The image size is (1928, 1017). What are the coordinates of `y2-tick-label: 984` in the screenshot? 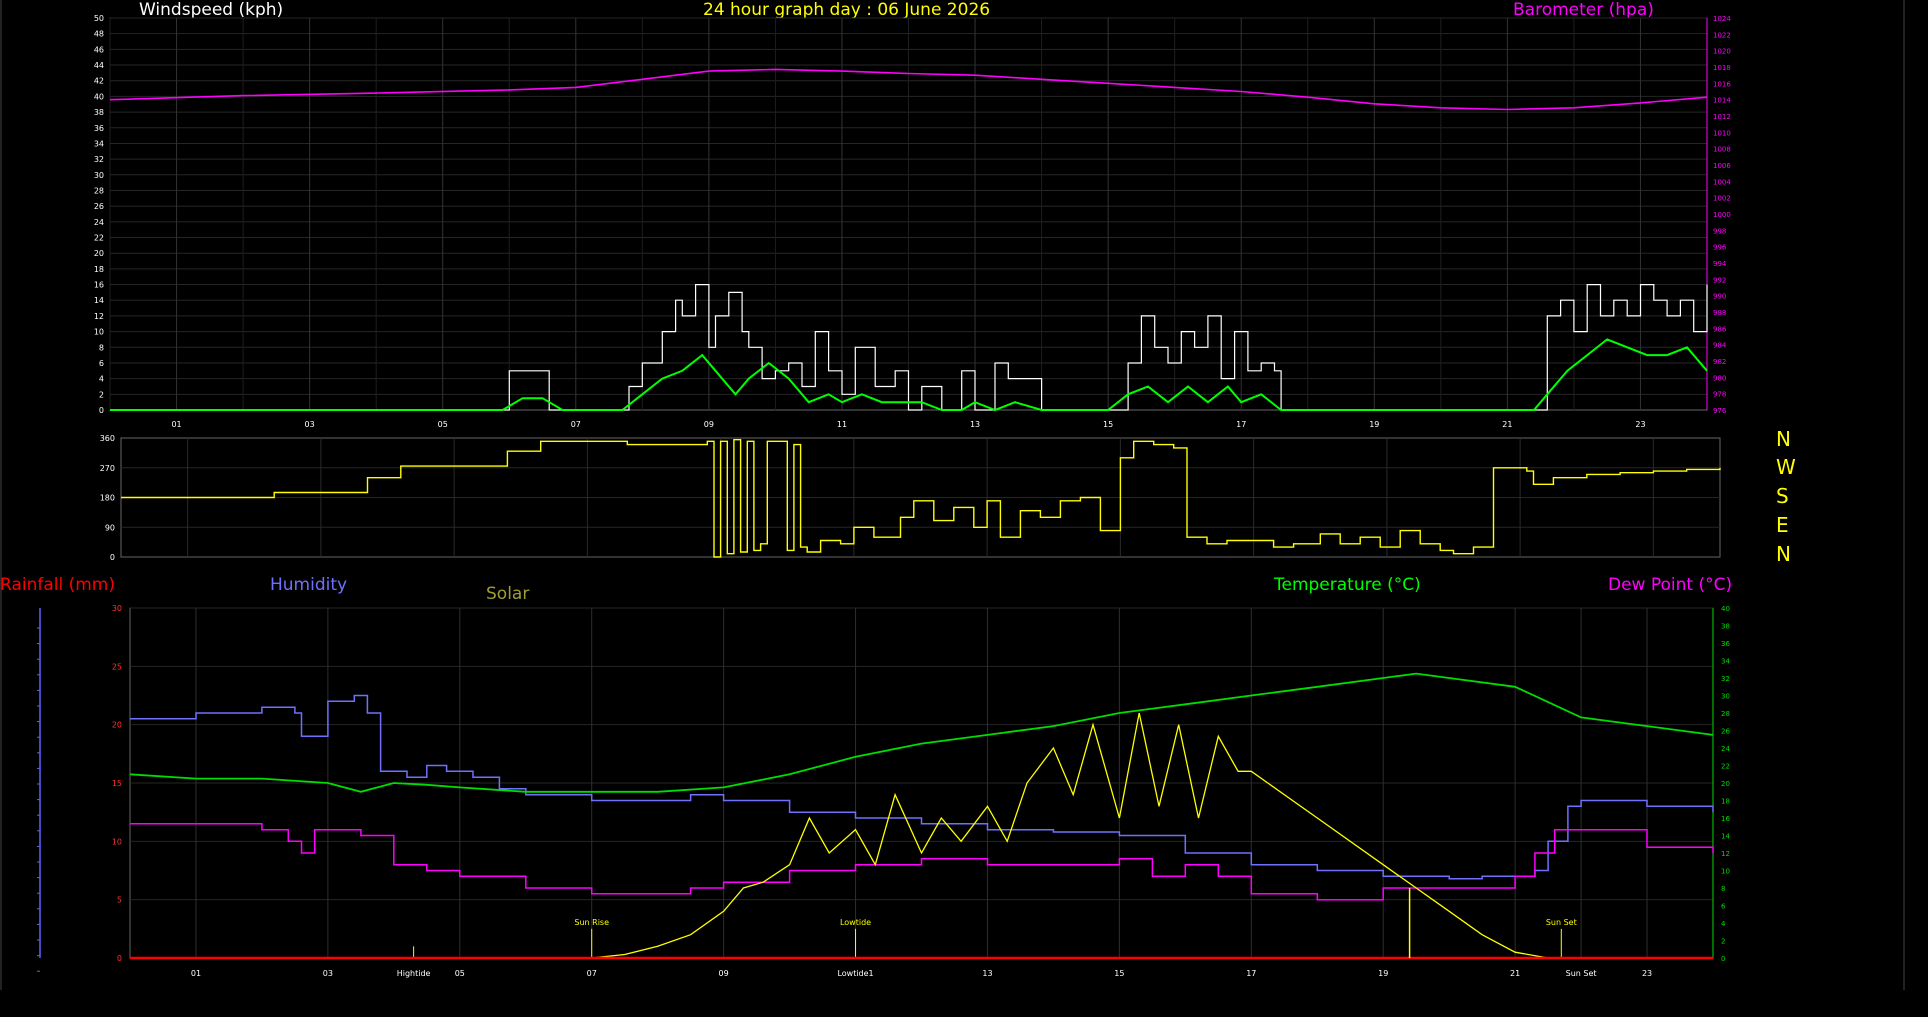 It's located at (1720, 346).